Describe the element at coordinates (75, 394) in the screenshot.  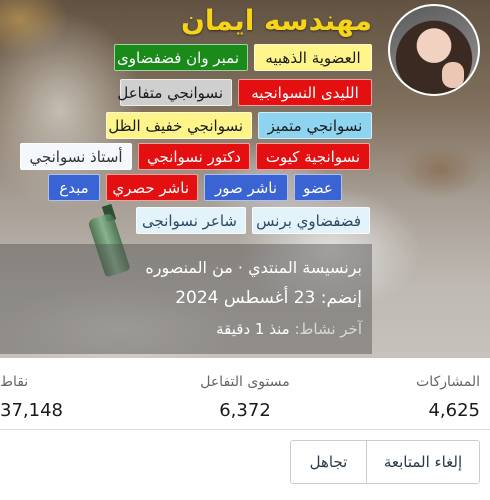
I see `stat-points: نقاط 37,148` at that location.